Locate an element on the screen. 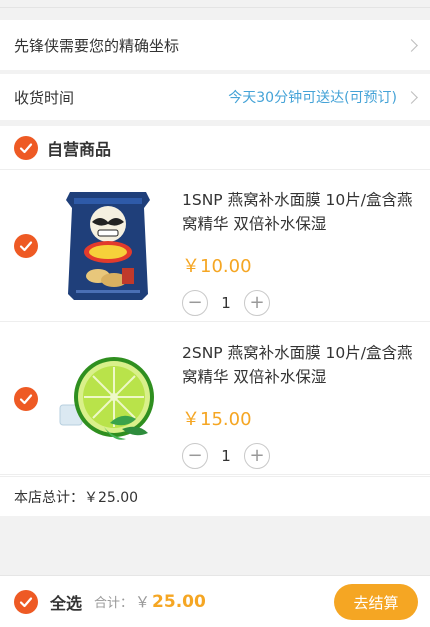 Image resolution: width=430 pixels, height=627 pixels. top-strip is located at coordinates (215, 4).